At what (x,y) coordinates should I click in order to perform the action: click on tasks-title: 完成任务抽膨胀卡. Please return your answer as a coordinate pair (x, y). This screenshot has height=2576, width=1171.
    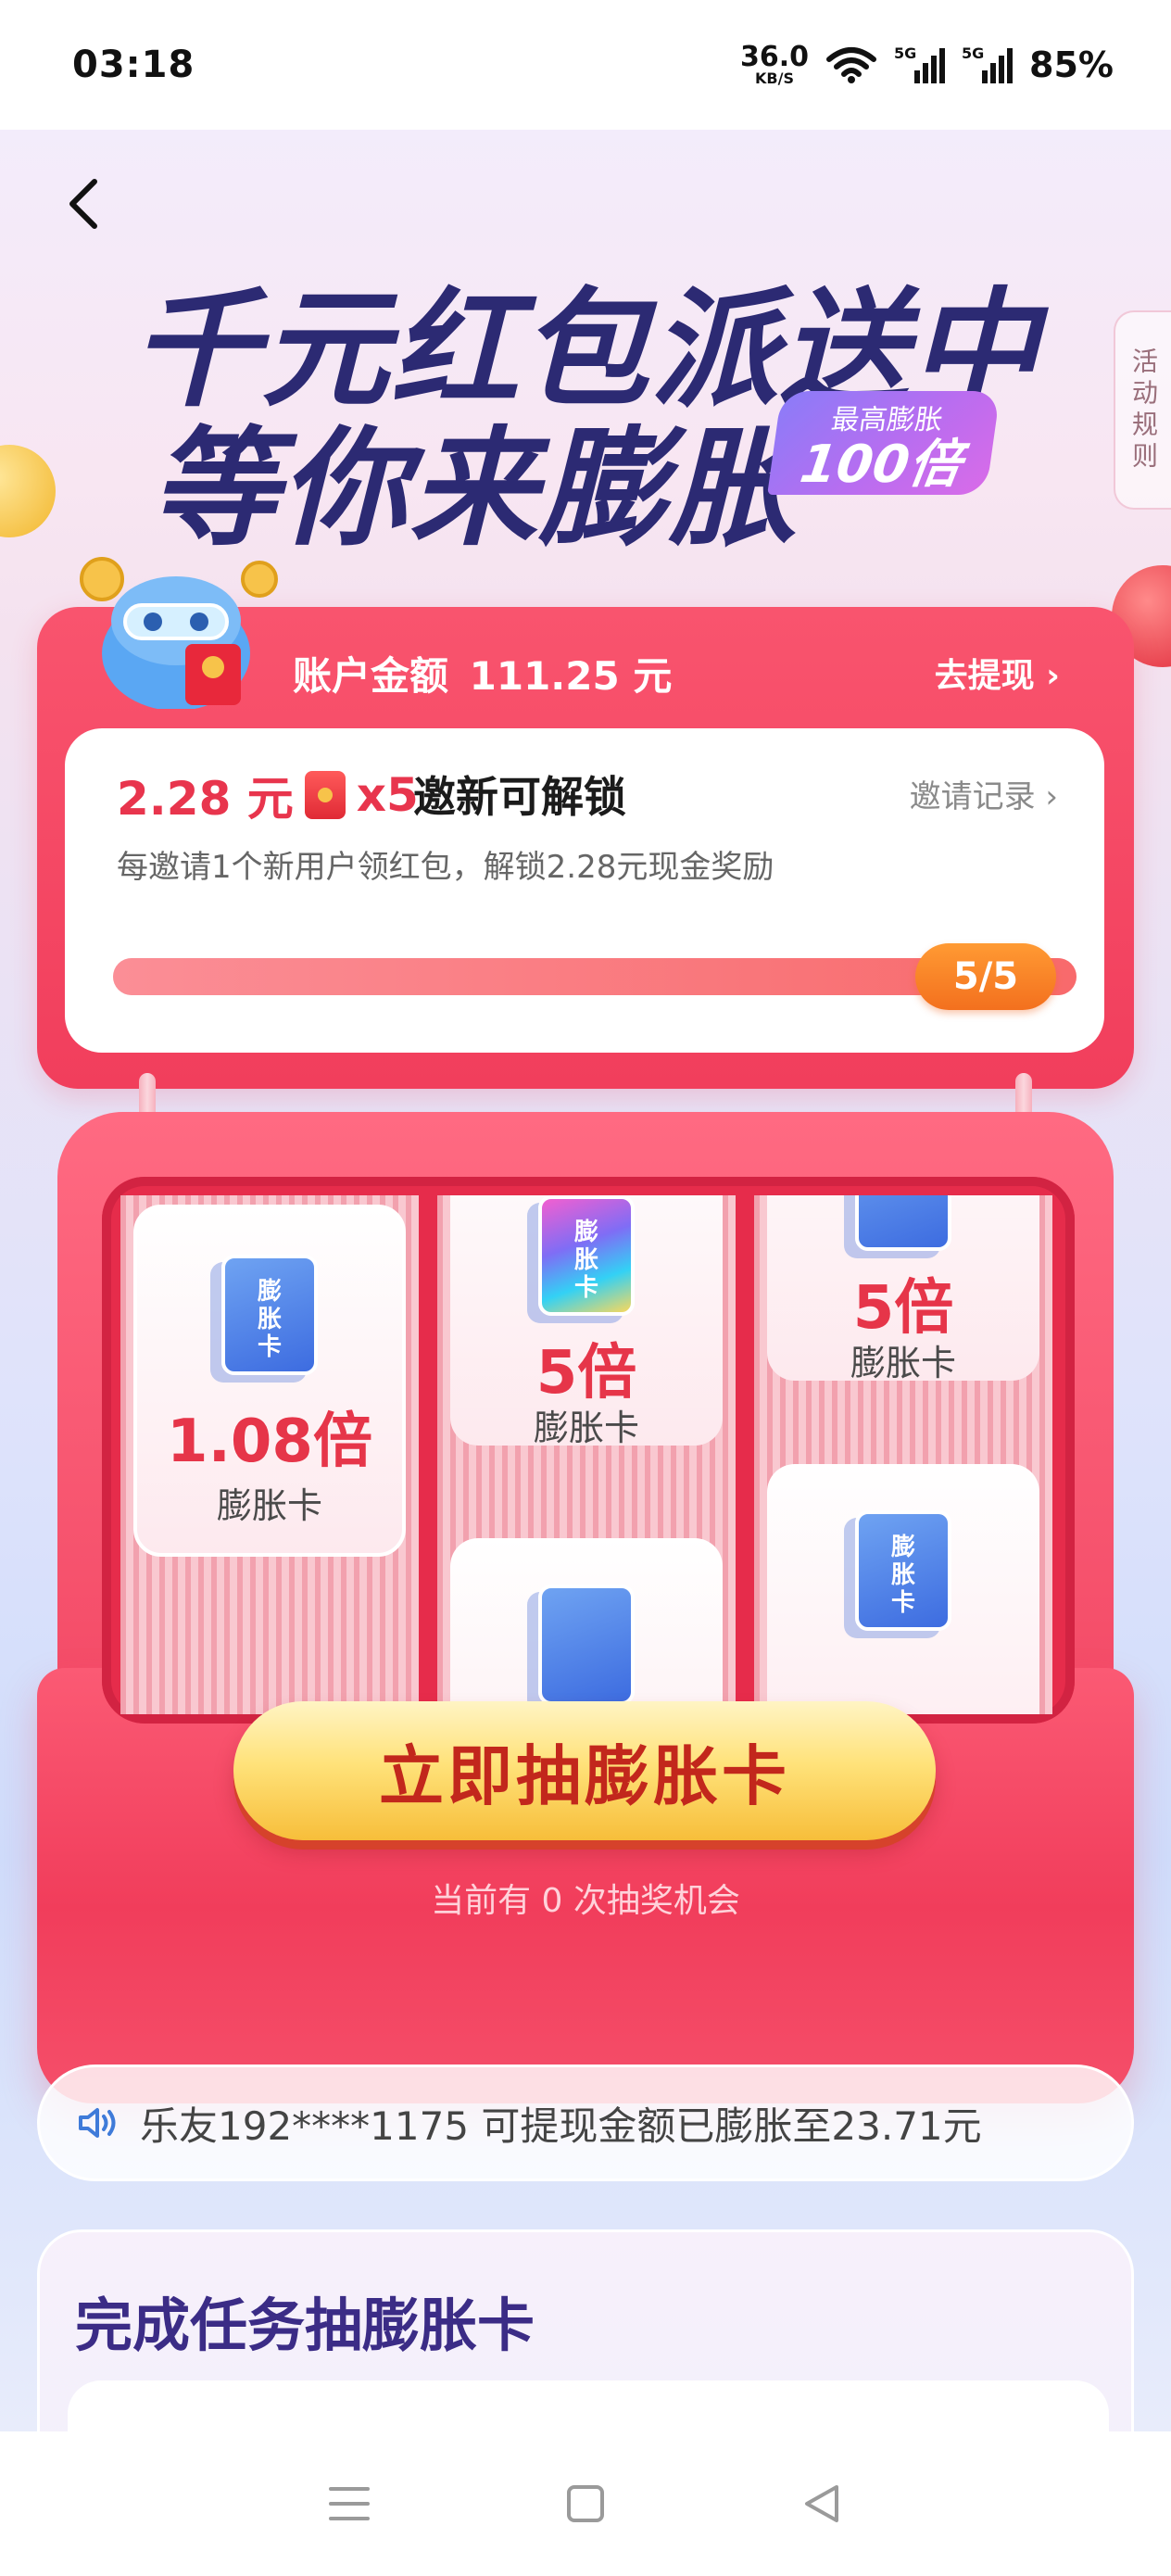
    Looking at the image, I should click on (305, 2325).